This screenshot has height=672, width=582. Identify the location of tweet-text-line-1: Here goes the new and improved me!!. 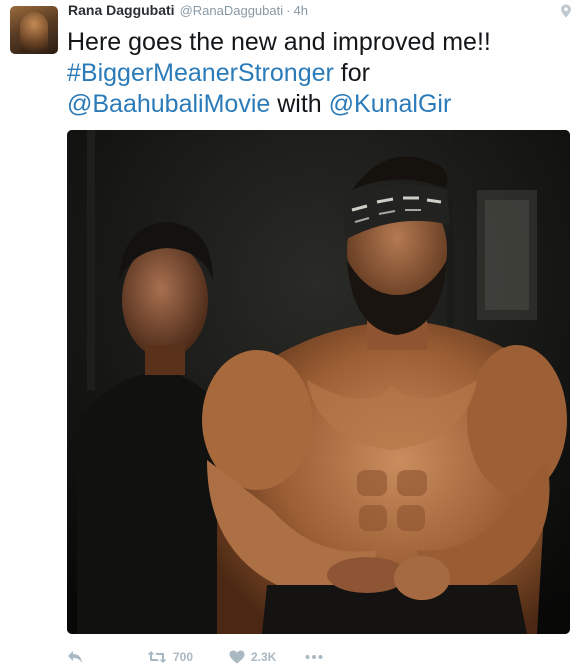
(279, 42).